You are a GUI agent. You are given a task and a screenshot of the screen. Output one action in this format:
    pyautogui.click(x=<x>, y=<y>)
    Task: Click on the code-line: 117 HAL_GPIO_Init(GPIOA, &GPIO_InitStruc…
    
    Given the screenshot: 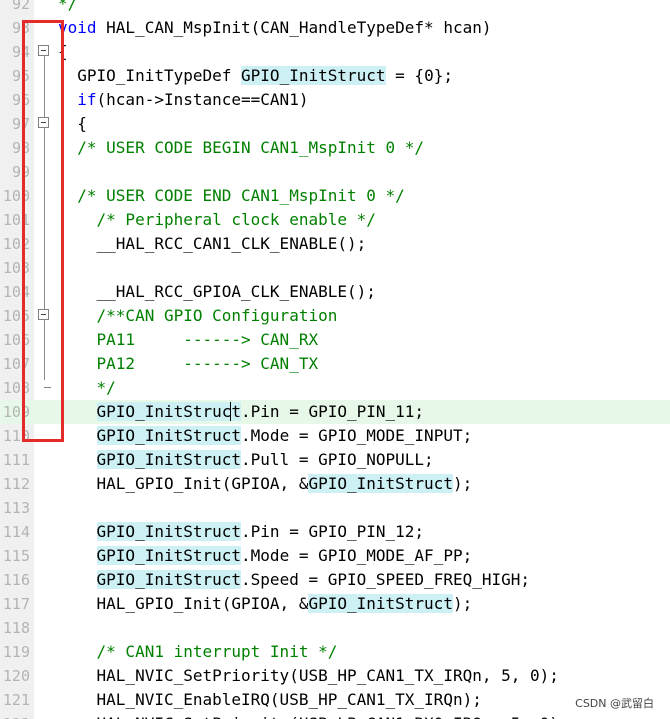 What is the action you would take?
    pyautogui.click(x=335, y=604)
    